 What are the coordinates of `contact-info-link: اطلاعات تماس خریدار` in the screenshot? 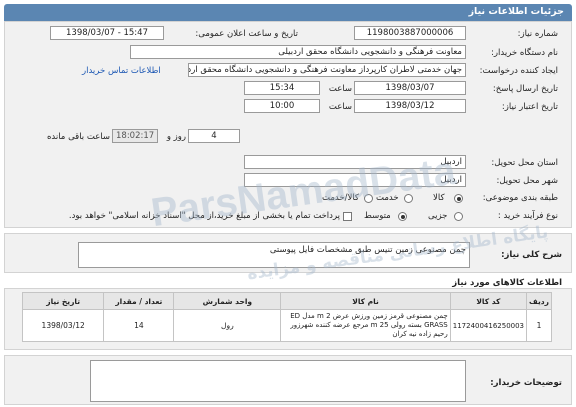 It's located at (121, 71).